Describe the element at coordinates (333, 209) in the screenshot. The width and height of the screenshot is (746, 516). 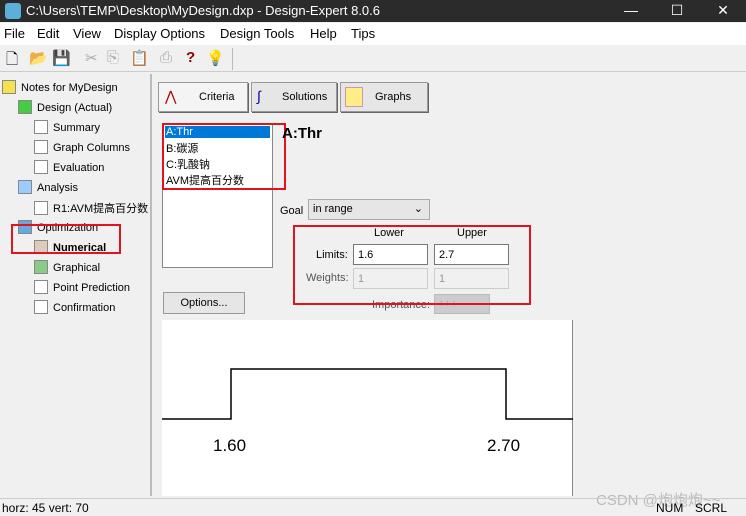
I see `goal-value: in range` at that location.